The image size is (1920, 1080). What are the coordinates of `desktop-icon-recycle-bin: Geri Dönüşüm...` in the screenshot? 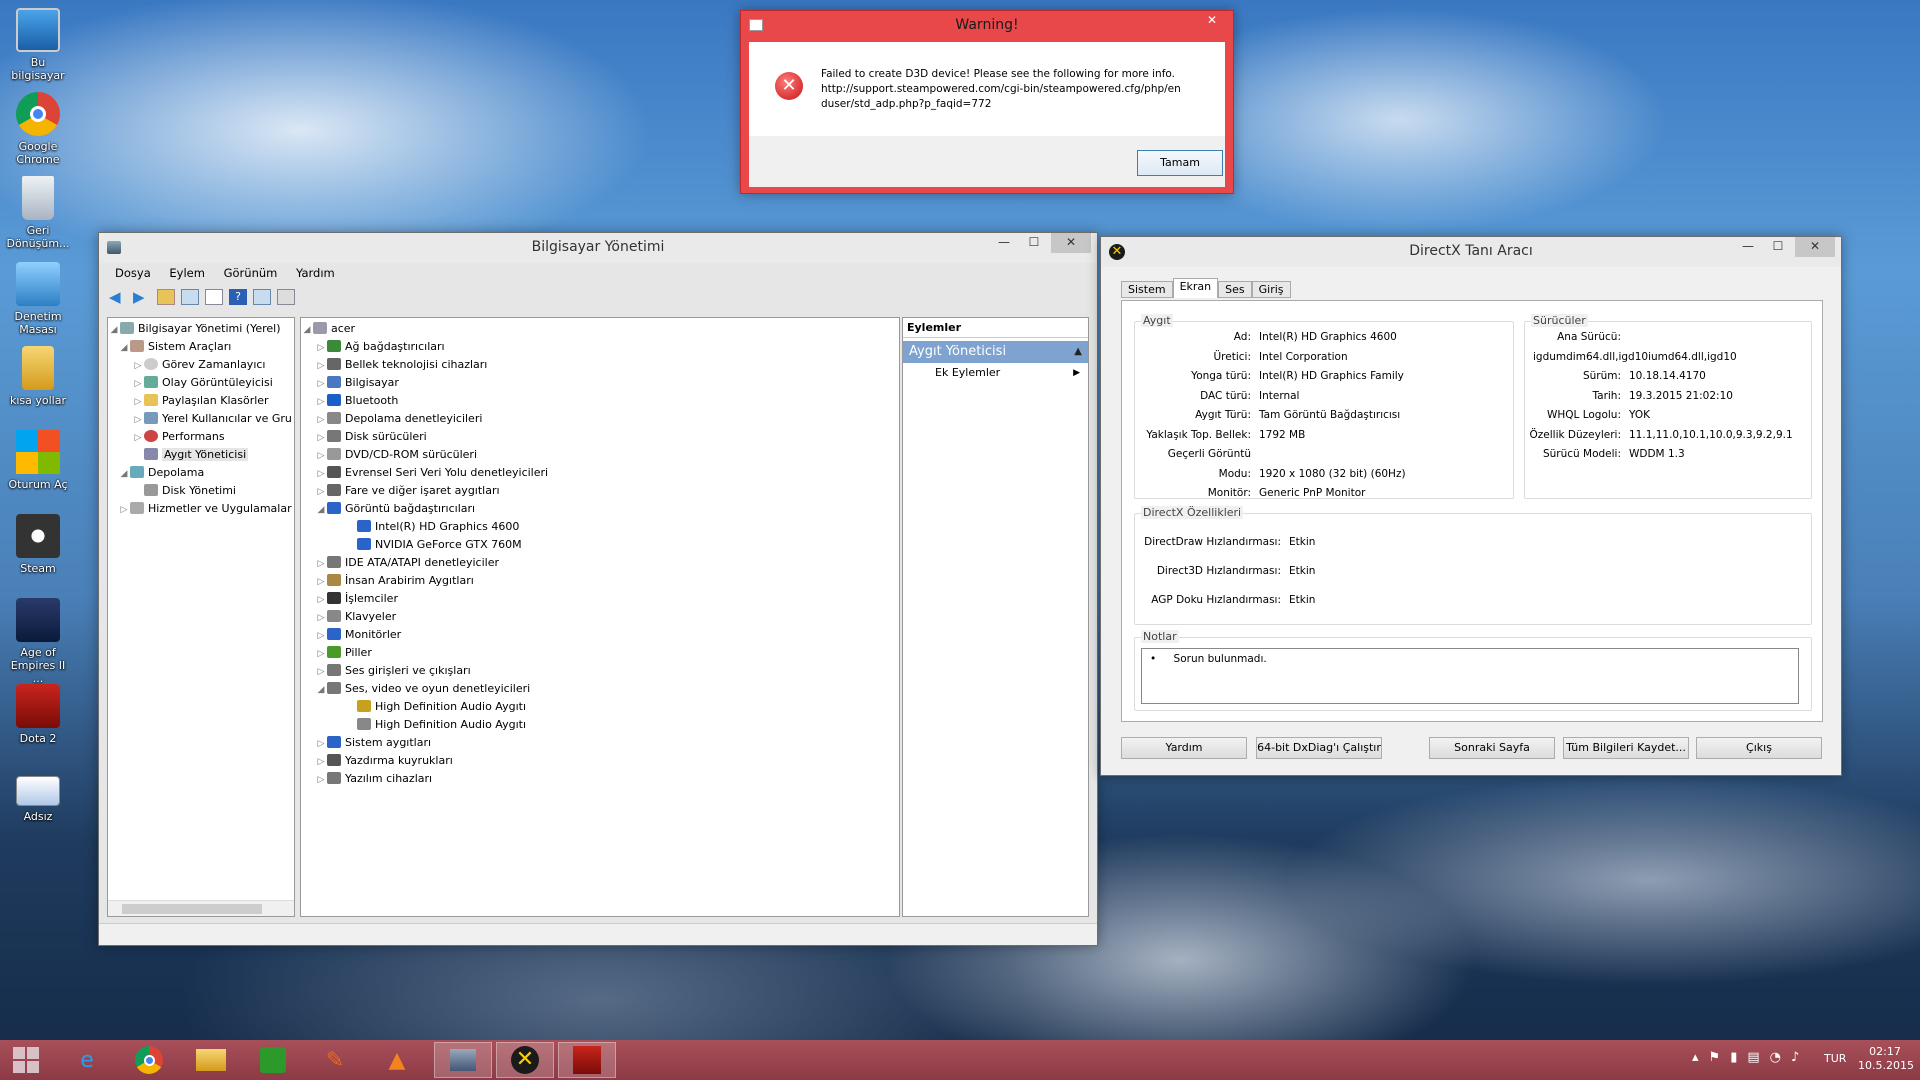 It's located at (38, 213).